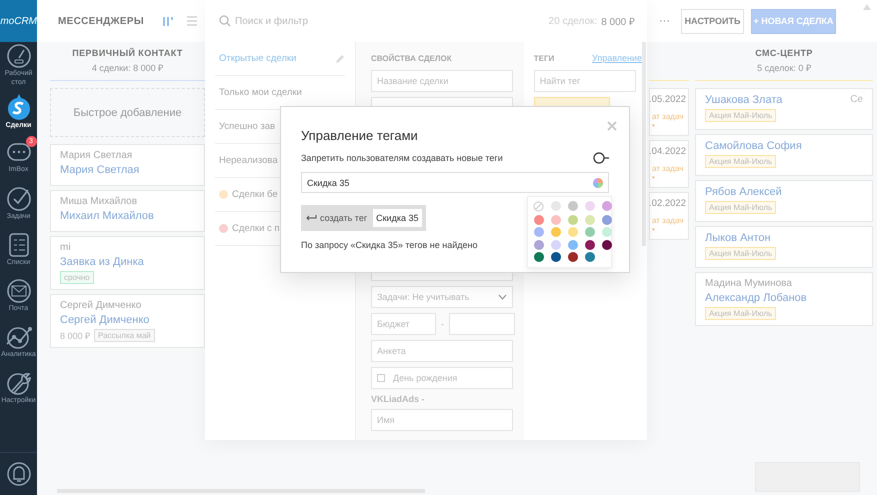 The height and width of the screenshot is (495, 877). I want to click on filter-preset: Открытые сделки, so click(280, 59).